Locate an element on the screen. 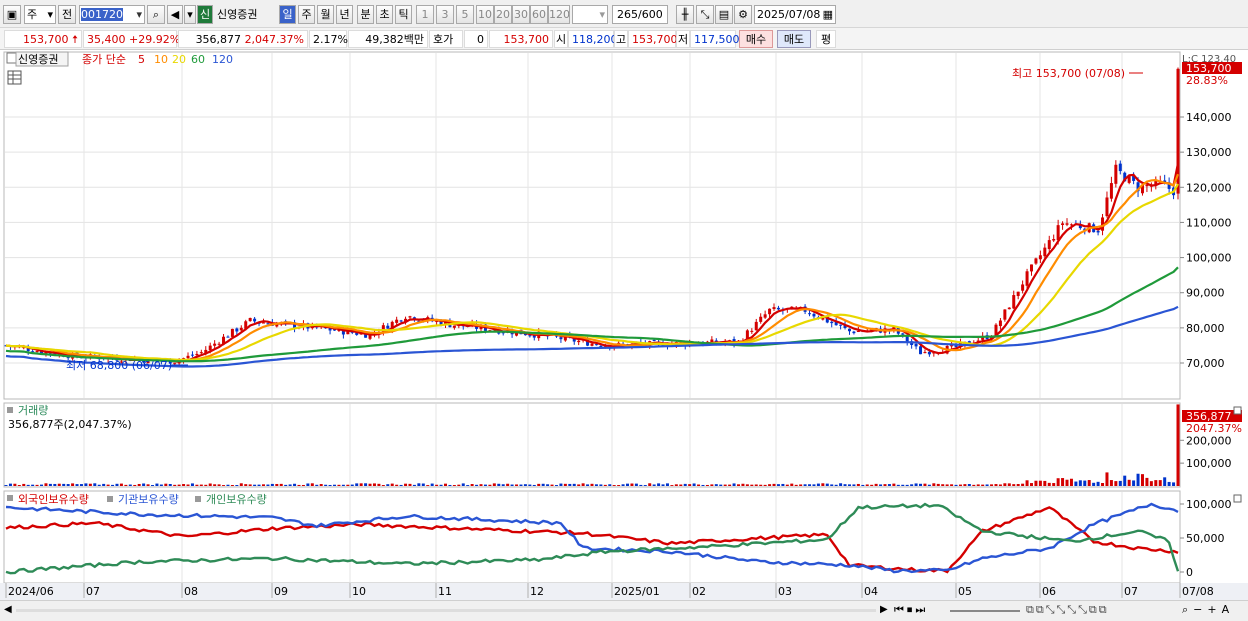 The height and width of the screenshot is (621, 1248). legend-marker is located at coordinates (110, 499).